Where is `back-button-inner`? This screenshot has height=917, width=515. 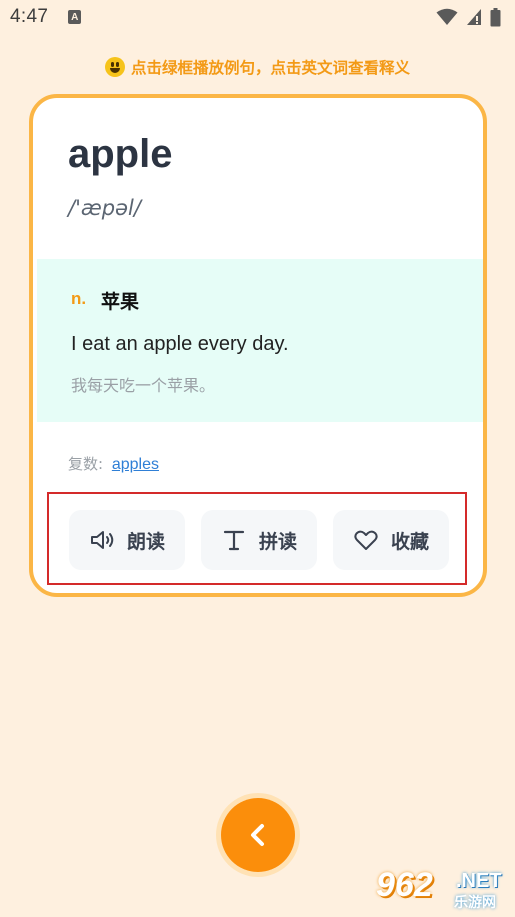 back-button-inner is located at coordinates (258, 835).